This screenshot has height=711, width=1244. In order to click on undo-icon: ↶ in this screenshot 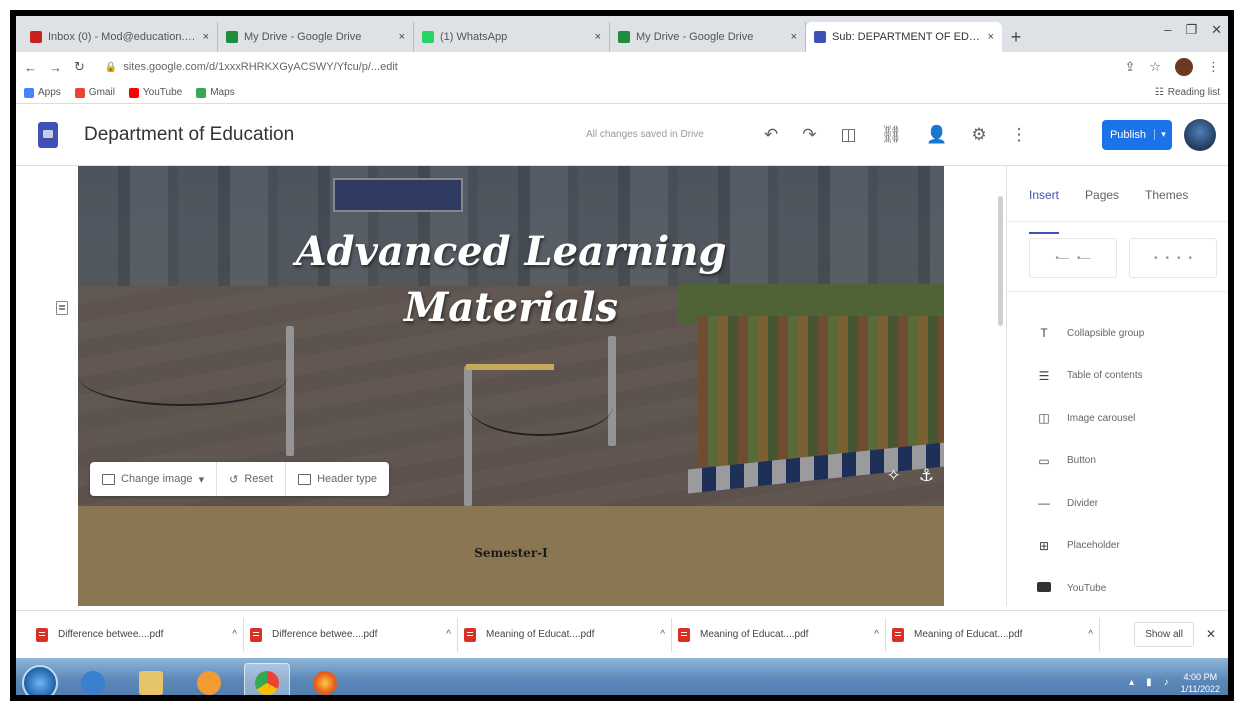, I will do `click(771, 135)`.